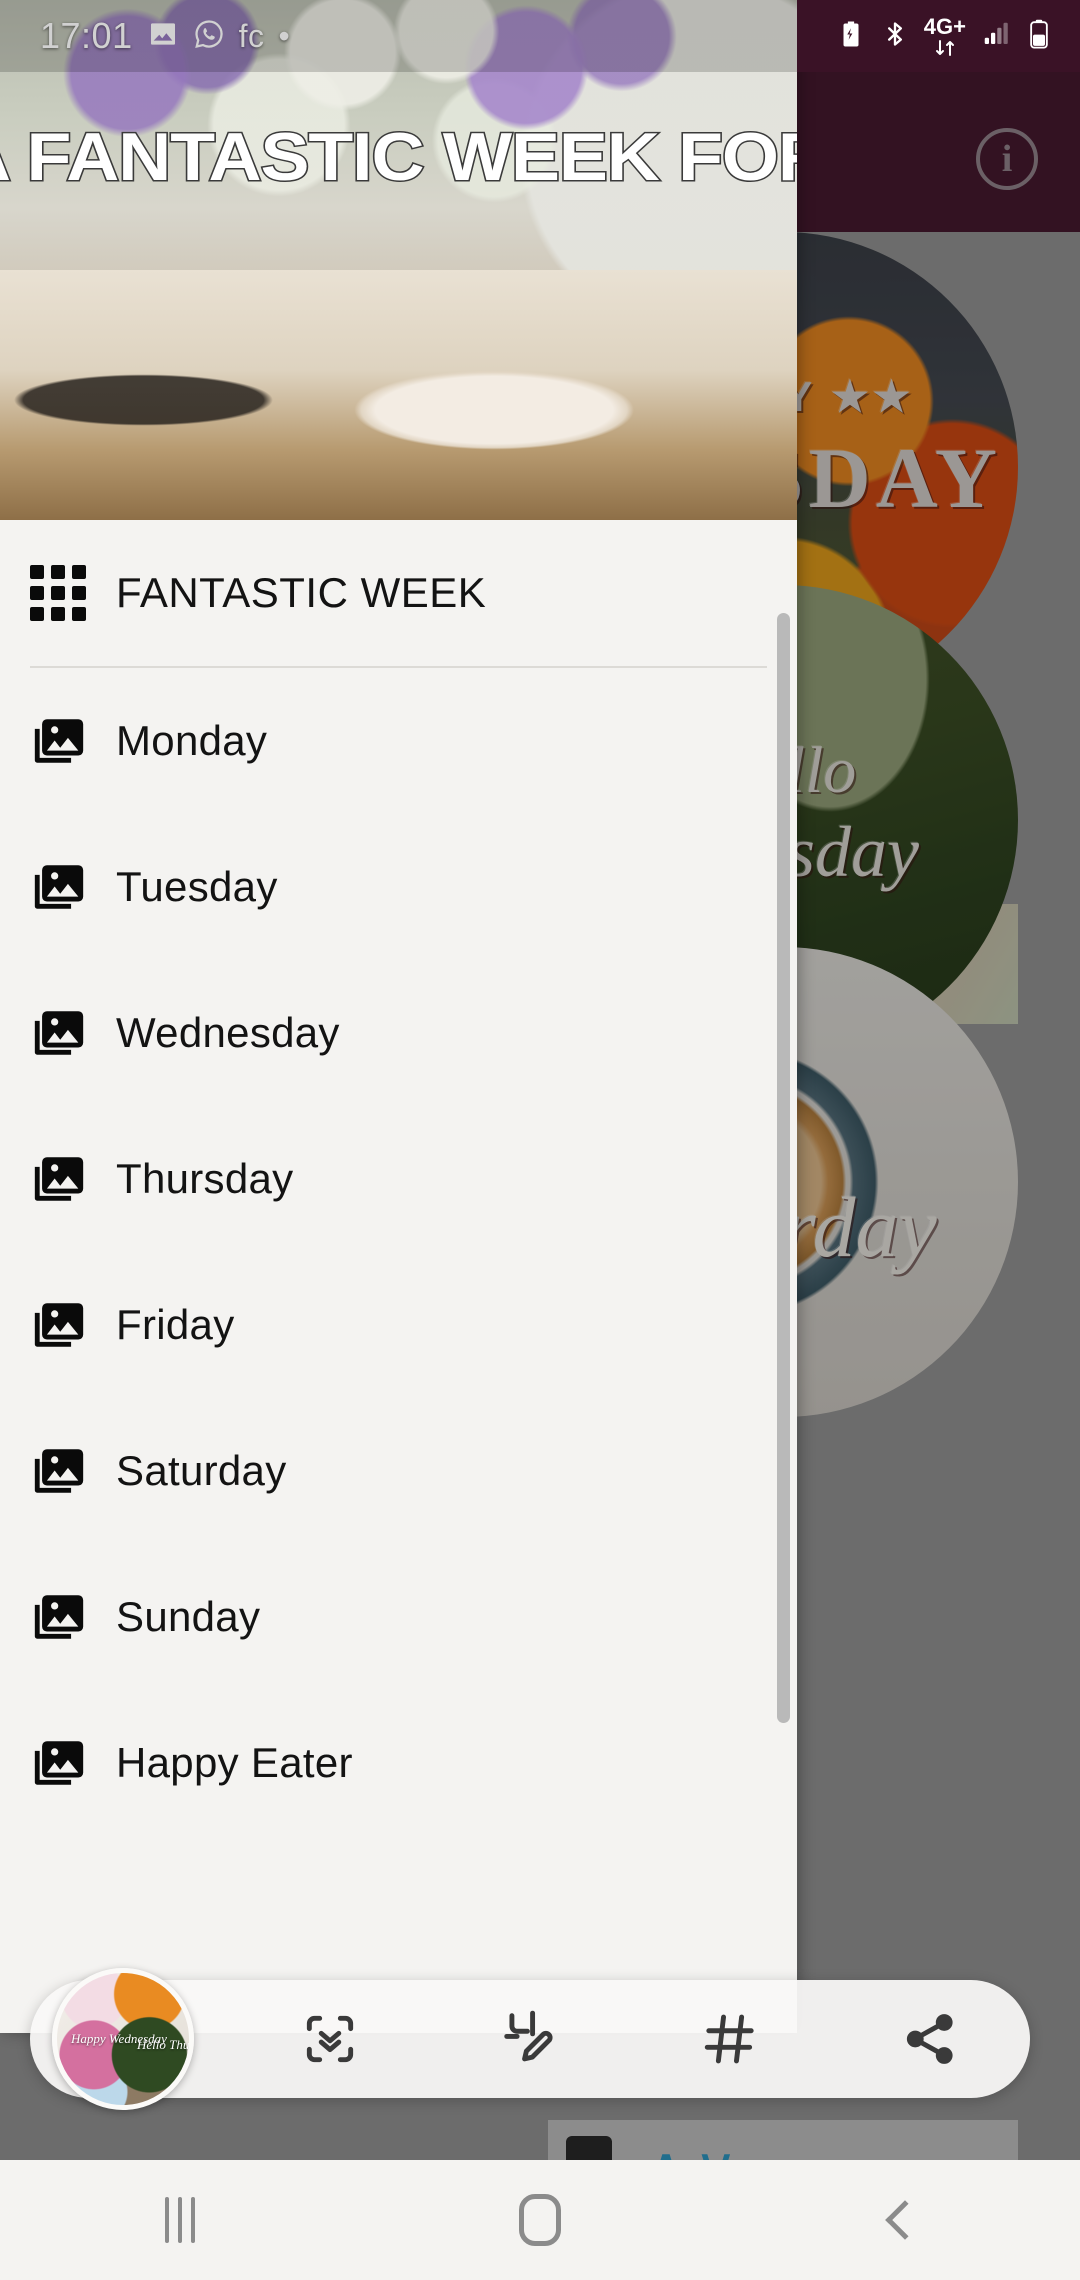  What do you see at coordinates (73, 593) in the screenshot?
I see `grid-icon` at bounding box center [73, 593].